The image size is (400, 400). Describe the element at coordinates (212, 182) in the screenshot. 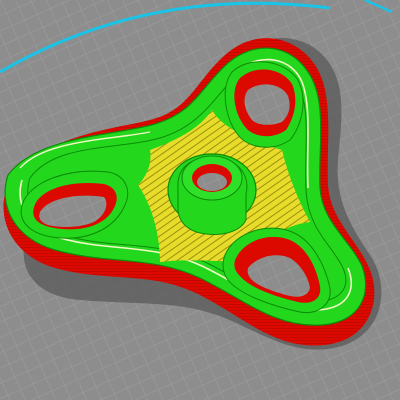

I see `center-hub-bore` at that location.